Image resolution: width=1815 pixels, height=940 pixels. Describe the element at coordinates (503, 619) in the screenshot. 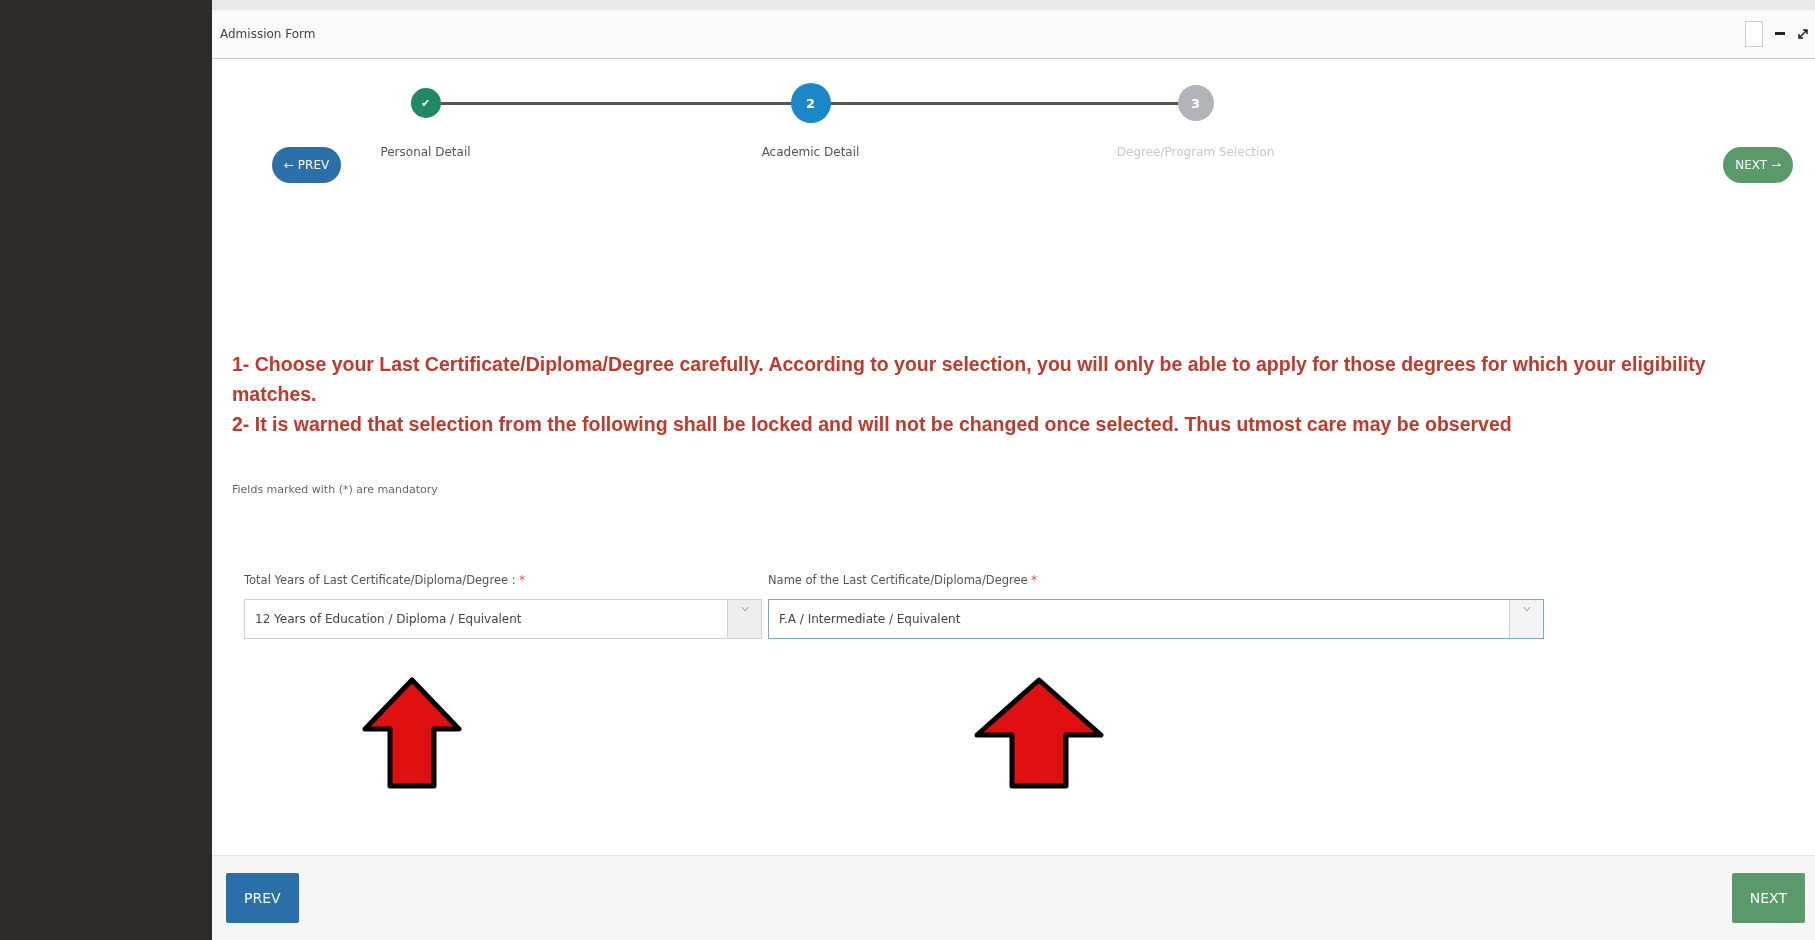

I see `select-field: 12 Years of Education / Diploma / Equivalent` at that location.